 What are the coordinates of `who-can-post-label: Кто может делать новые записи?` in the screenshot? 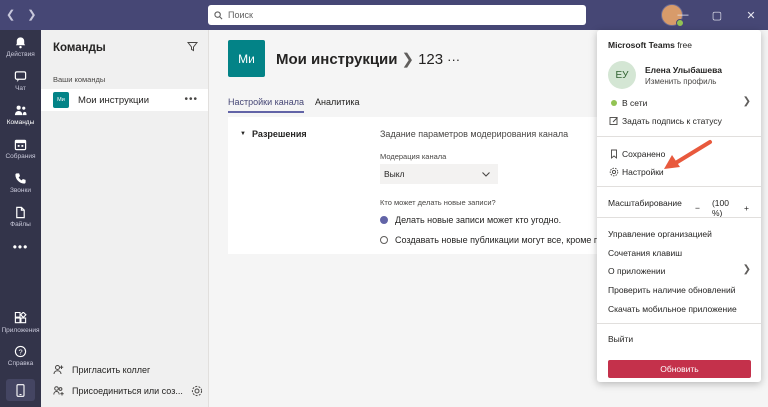 It's located at (438, 202).